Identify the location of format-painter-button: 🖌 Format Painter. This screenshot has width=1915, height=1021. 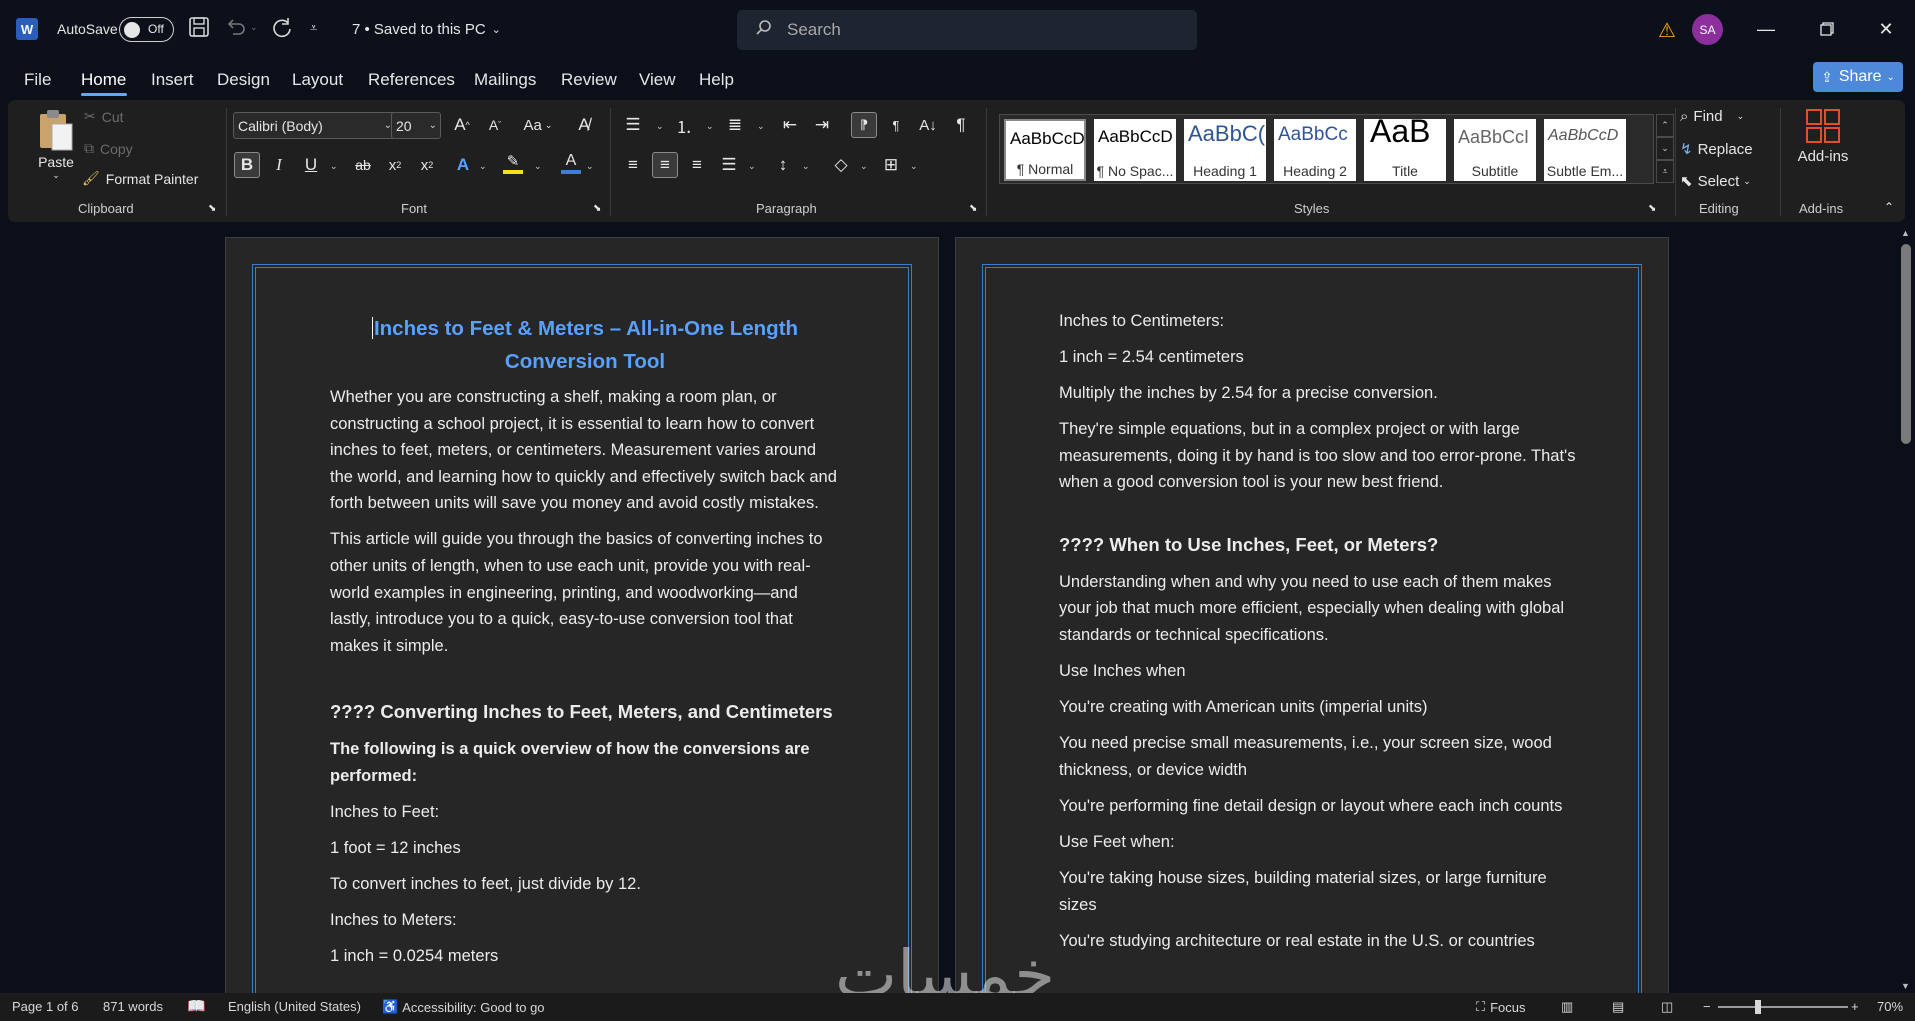
(140, 178).